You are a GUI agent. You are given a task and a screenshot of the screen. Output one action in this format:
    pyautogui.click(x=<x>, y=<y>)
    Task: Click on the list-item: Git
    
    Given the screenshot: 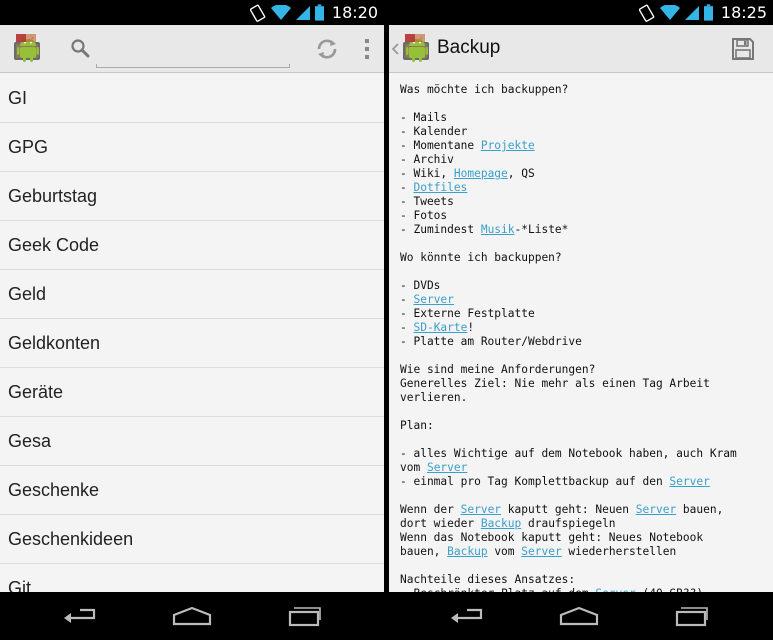 What is the action you would take?
    pyautogui.click(x=192, y=578)
    